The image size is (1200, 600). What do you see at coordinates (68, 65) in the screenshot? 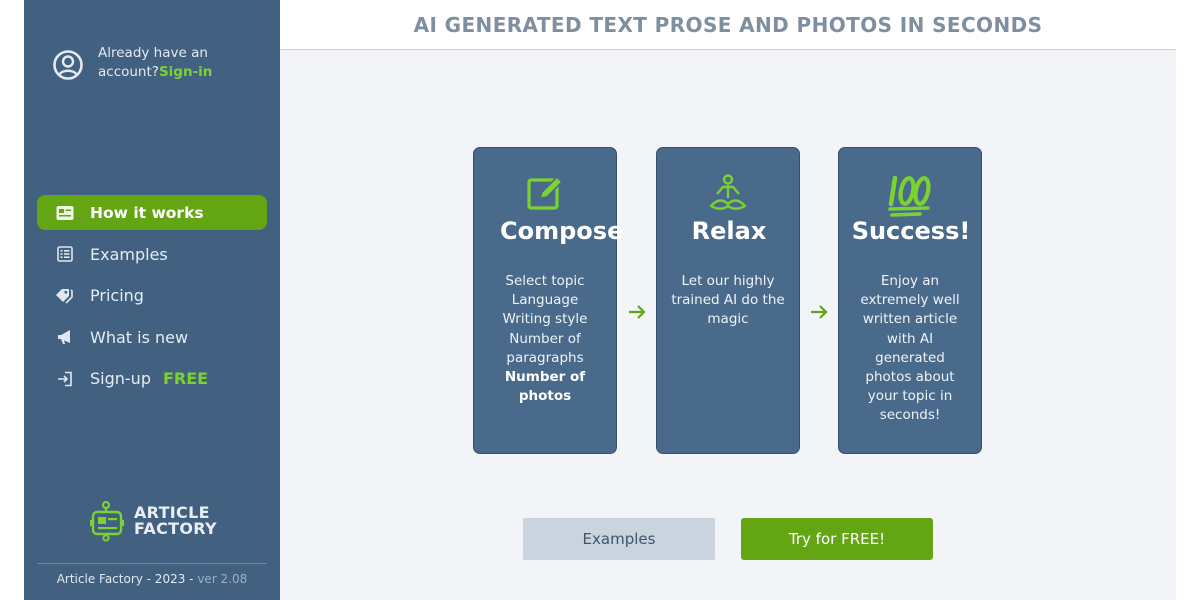
I see `user-circle-icon` at bounding box center [68, 65].